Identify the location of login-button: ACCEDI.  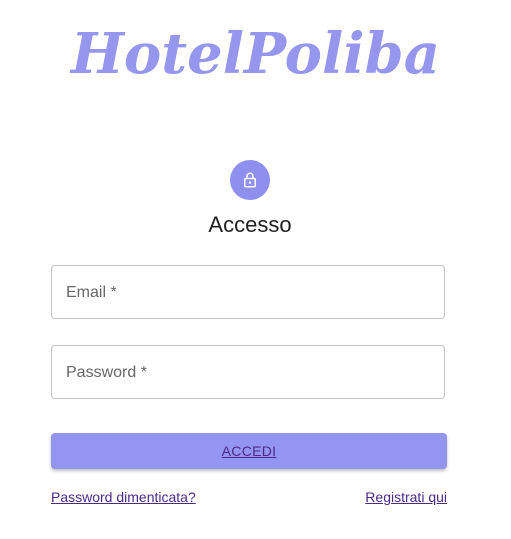
(249, 451).